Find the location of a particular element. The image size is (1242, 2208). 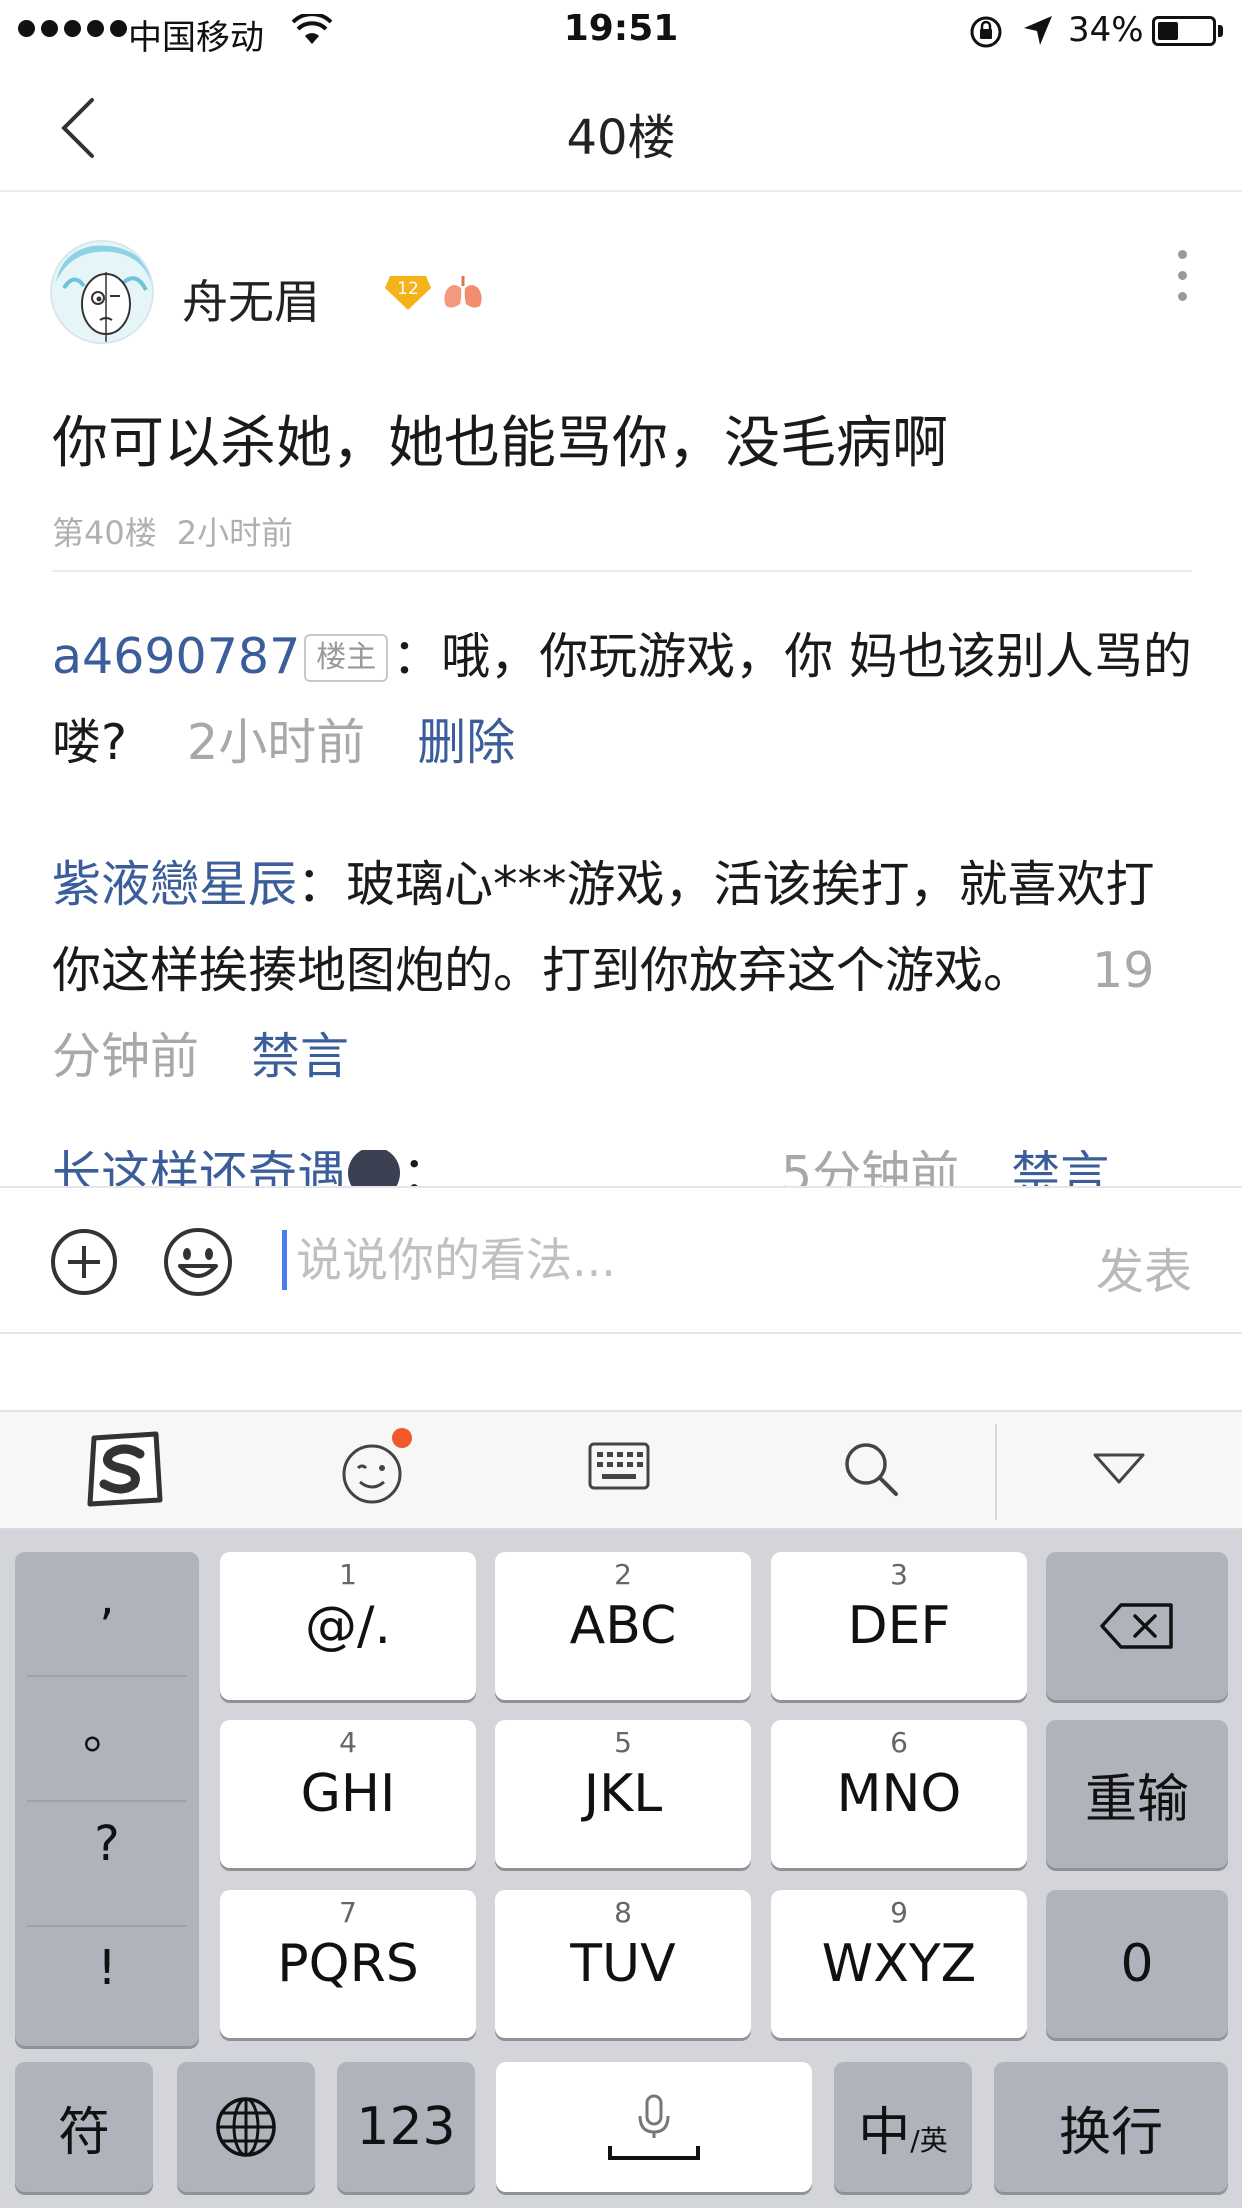

divider is located at coordinates (622, 571).